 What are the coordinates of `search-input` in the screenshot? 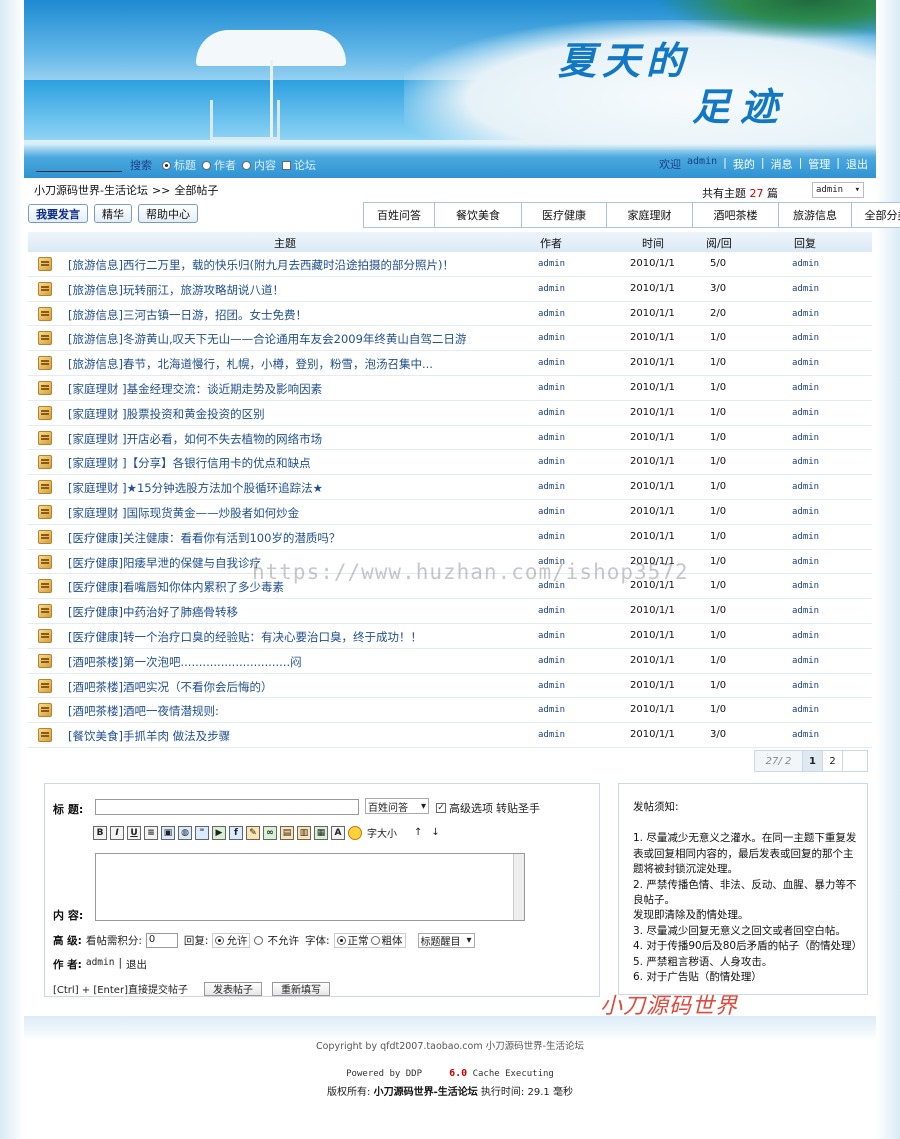 It's located at (79, 165).